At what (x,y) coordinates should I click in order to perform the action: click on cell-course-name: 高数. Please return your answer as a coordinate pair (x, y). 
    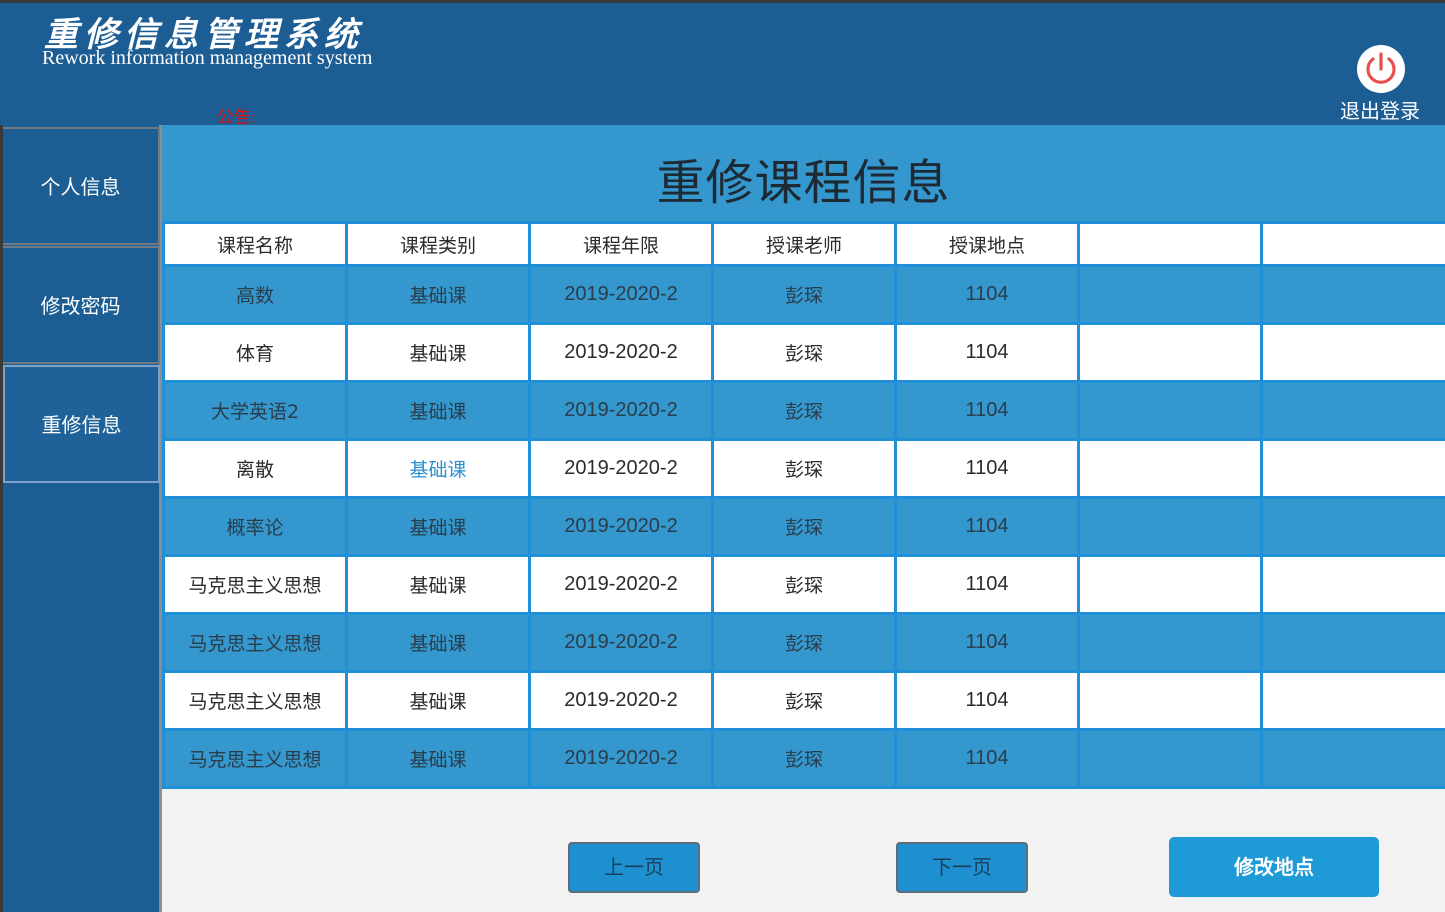
    Looking at the image, I should click on (255, 294).